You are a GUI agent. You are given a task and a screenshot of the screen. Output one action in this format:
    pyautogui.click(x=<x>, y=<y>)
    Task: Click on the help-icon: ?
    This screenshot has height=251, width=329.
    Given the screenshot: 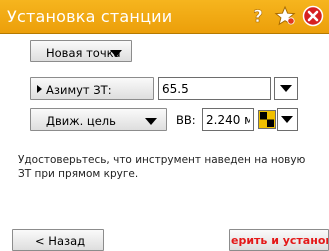 What is the action you would take?
    pyautogui.click(x=258, y=16)
    